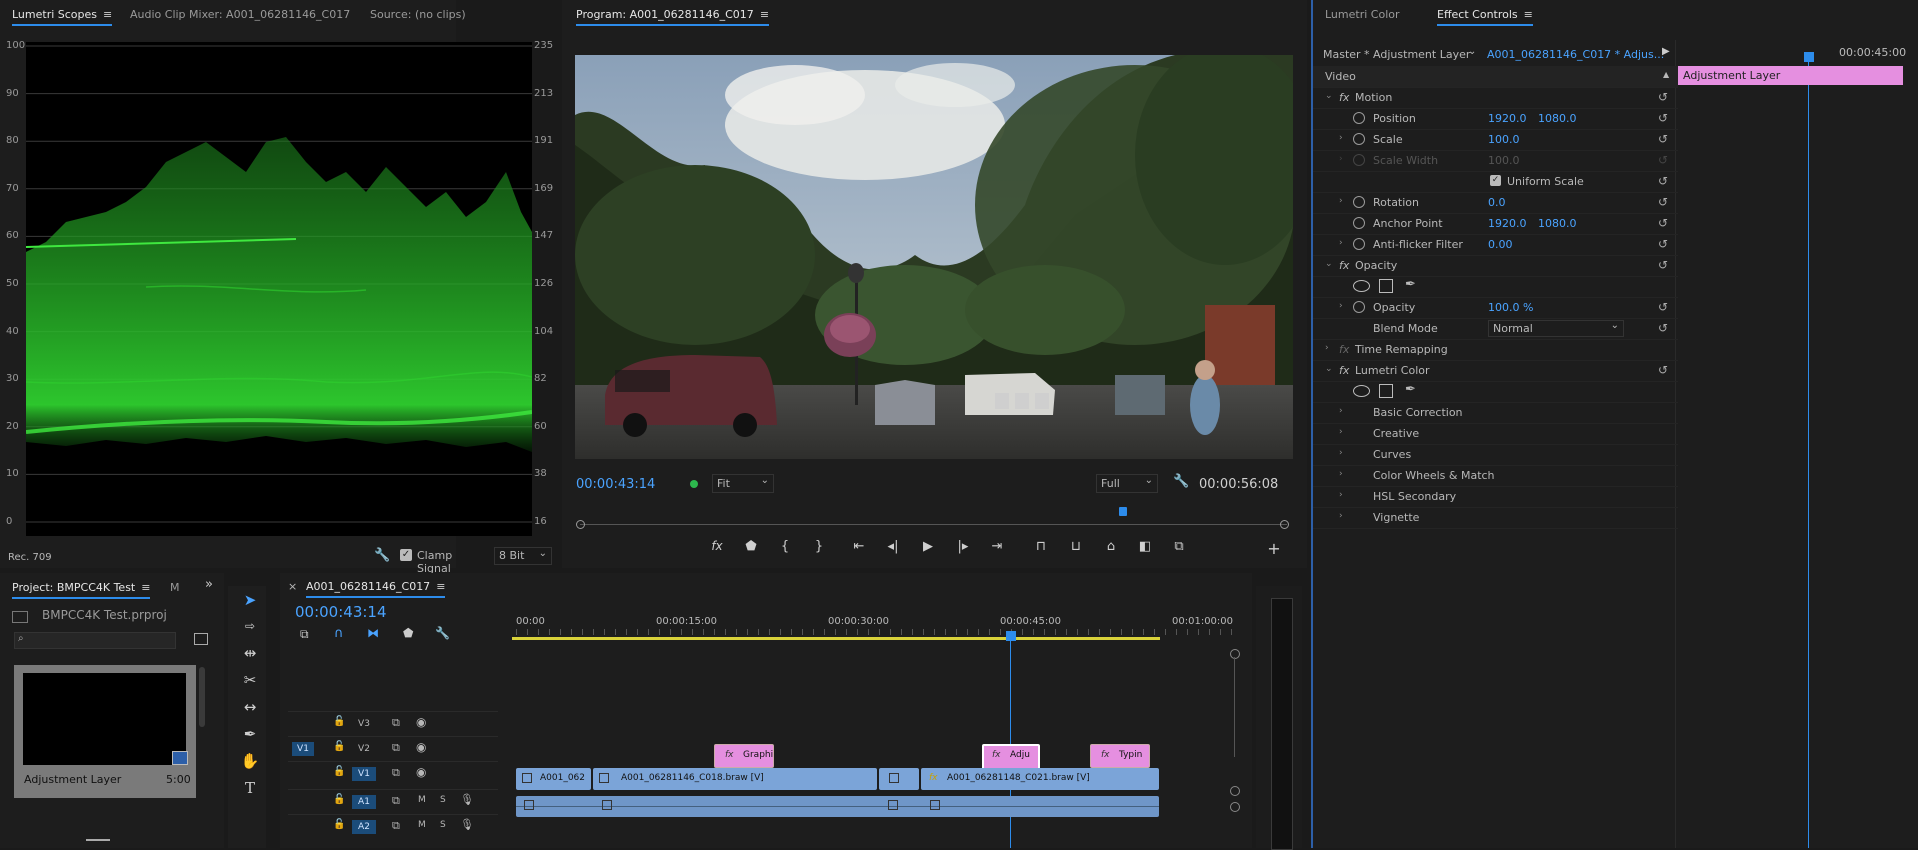 This screenshot has width=1918, height=850. What do you see at coordinates (341, 612) in the screenshot?
I see `timeline-timecode: 00:00:43:14` at bounding box center [341, 612].